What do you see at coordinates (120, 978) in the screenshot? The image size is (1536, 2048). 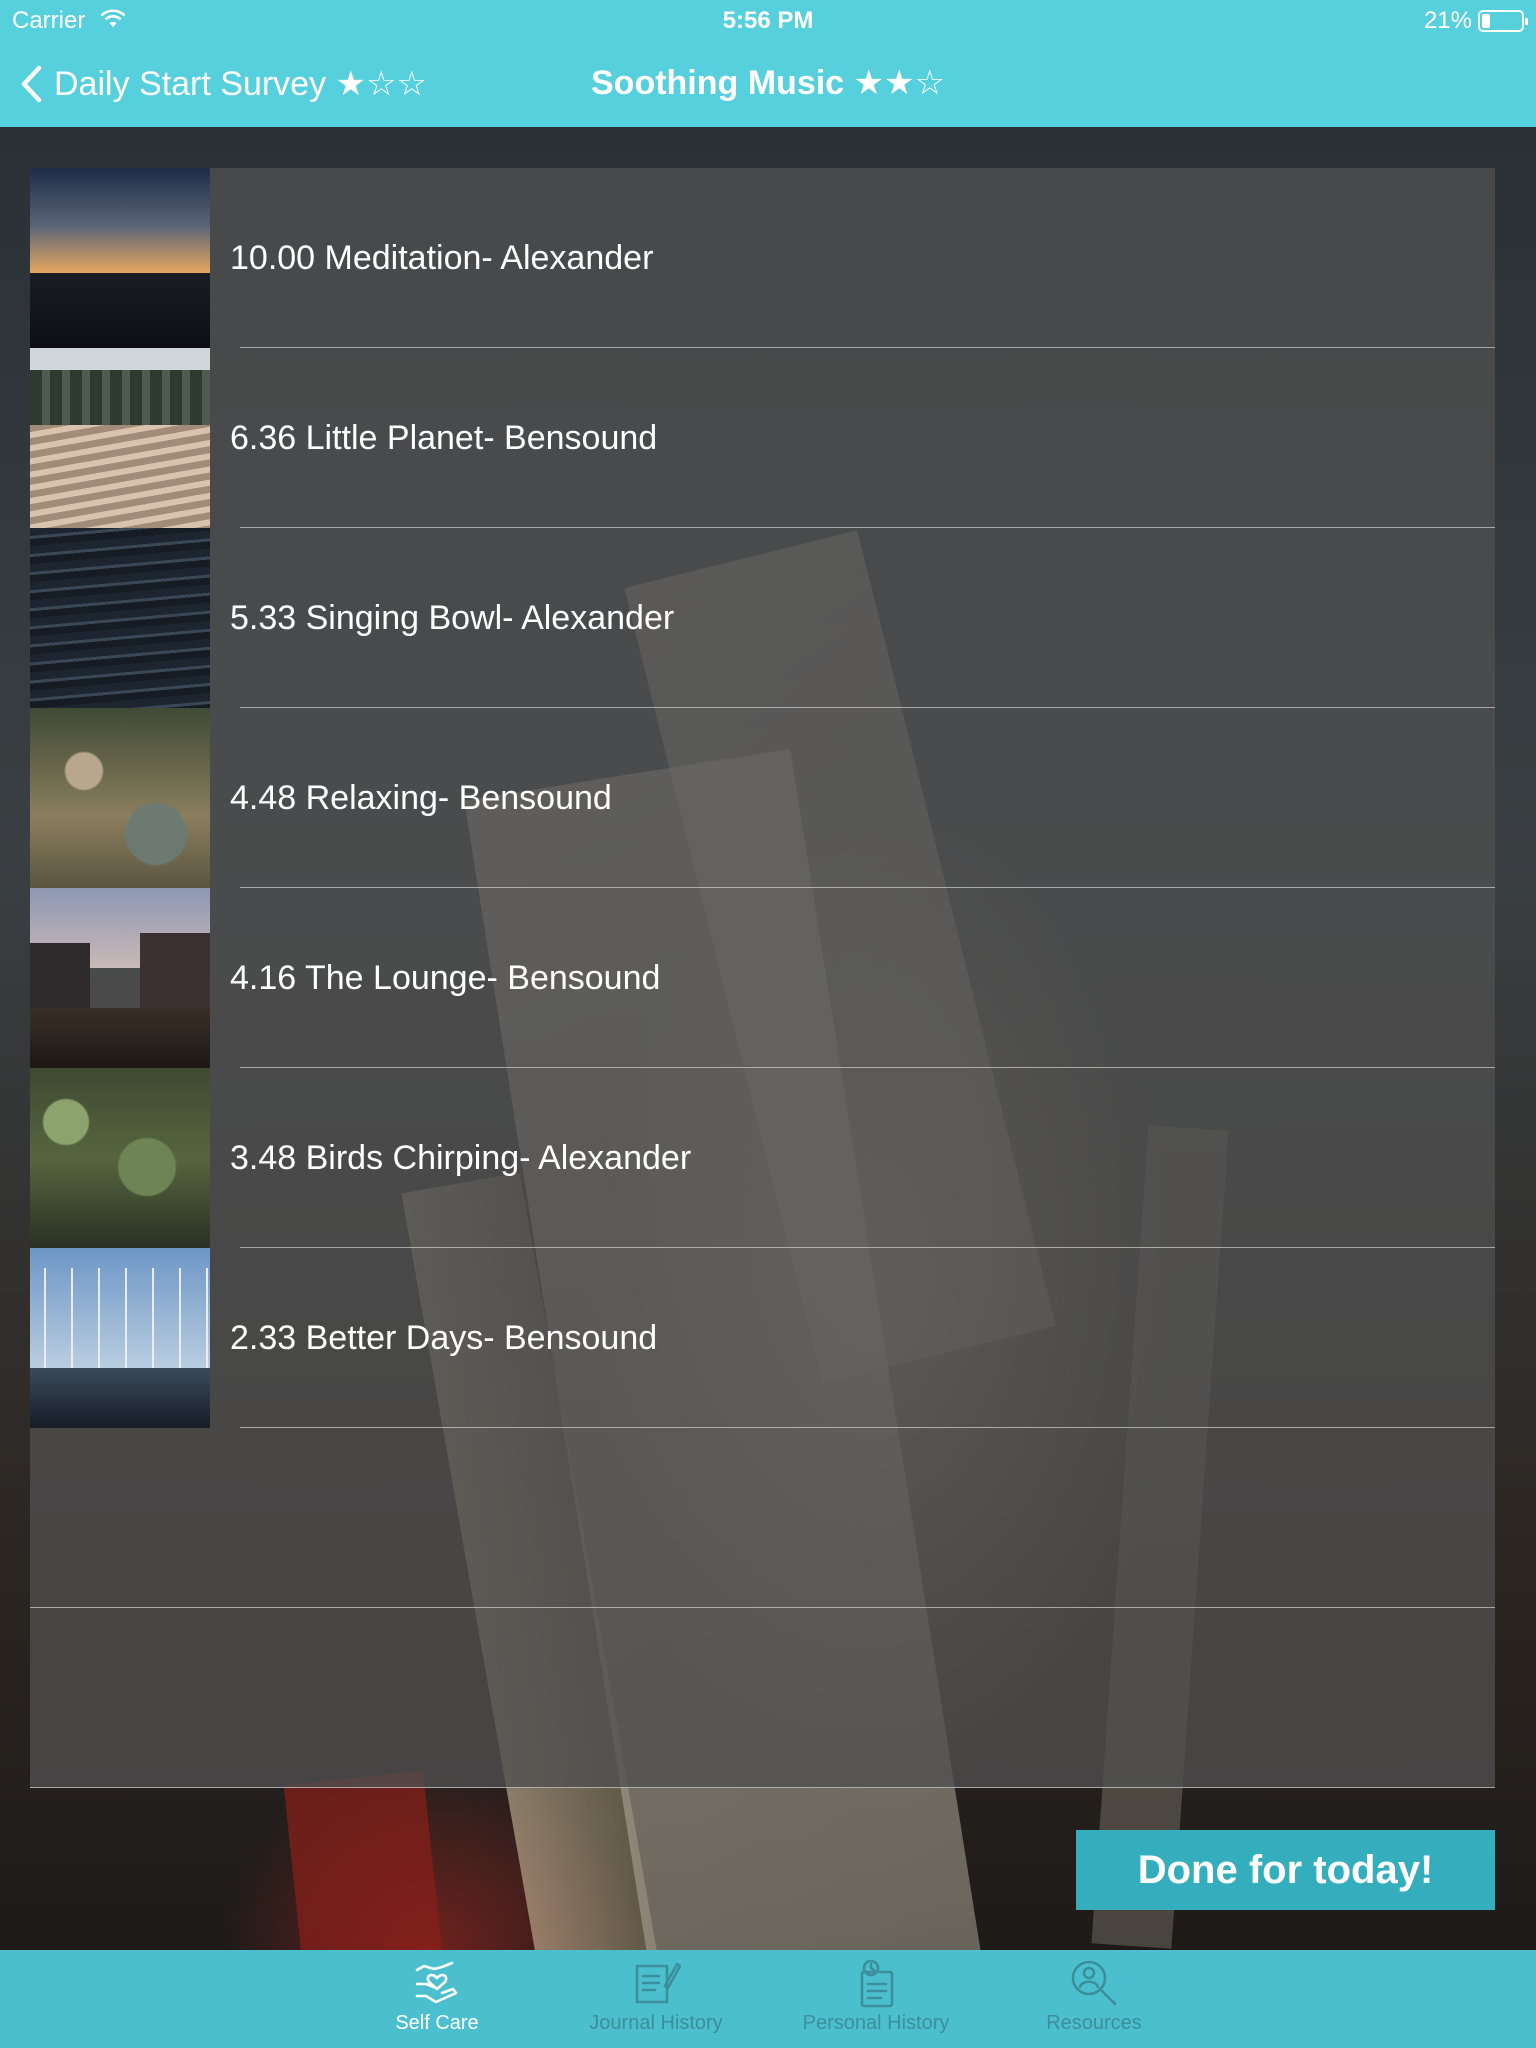 I see `thumbnail-street-at-dusk` at bounding box center [120, 978].